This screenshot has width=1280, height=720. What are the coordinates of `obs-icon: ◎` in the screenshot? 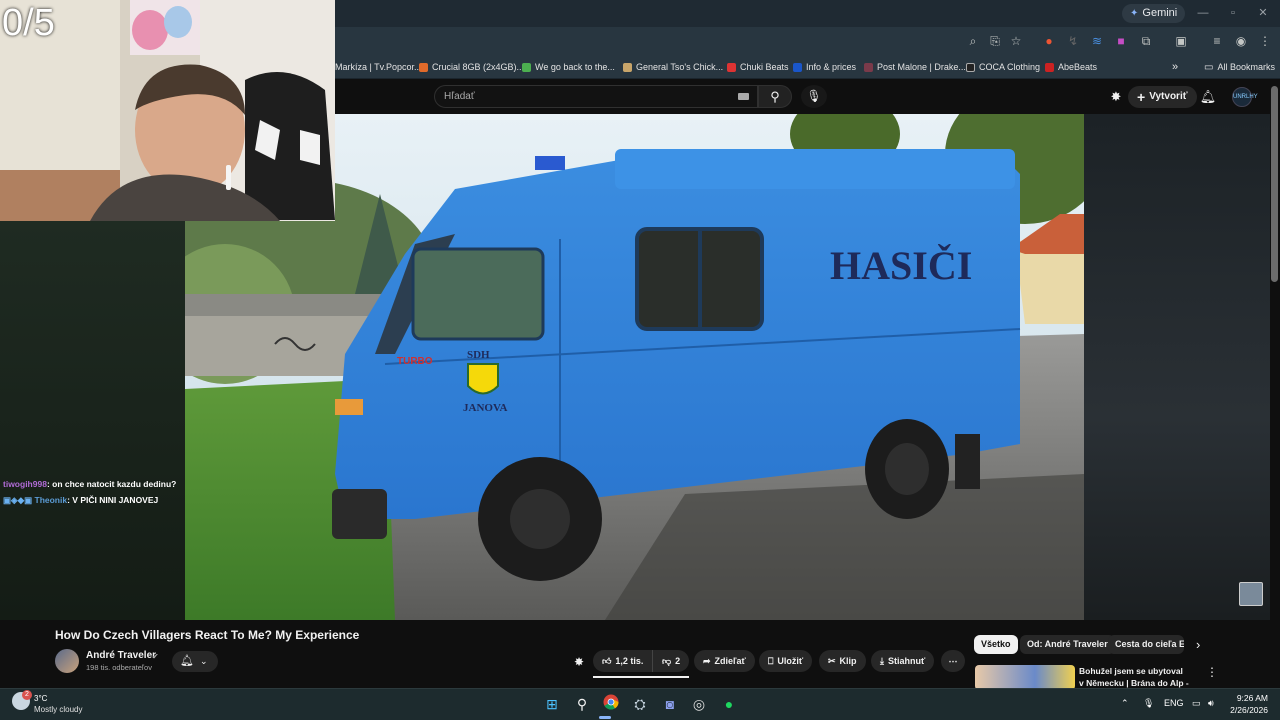 It's located at (699, 704).